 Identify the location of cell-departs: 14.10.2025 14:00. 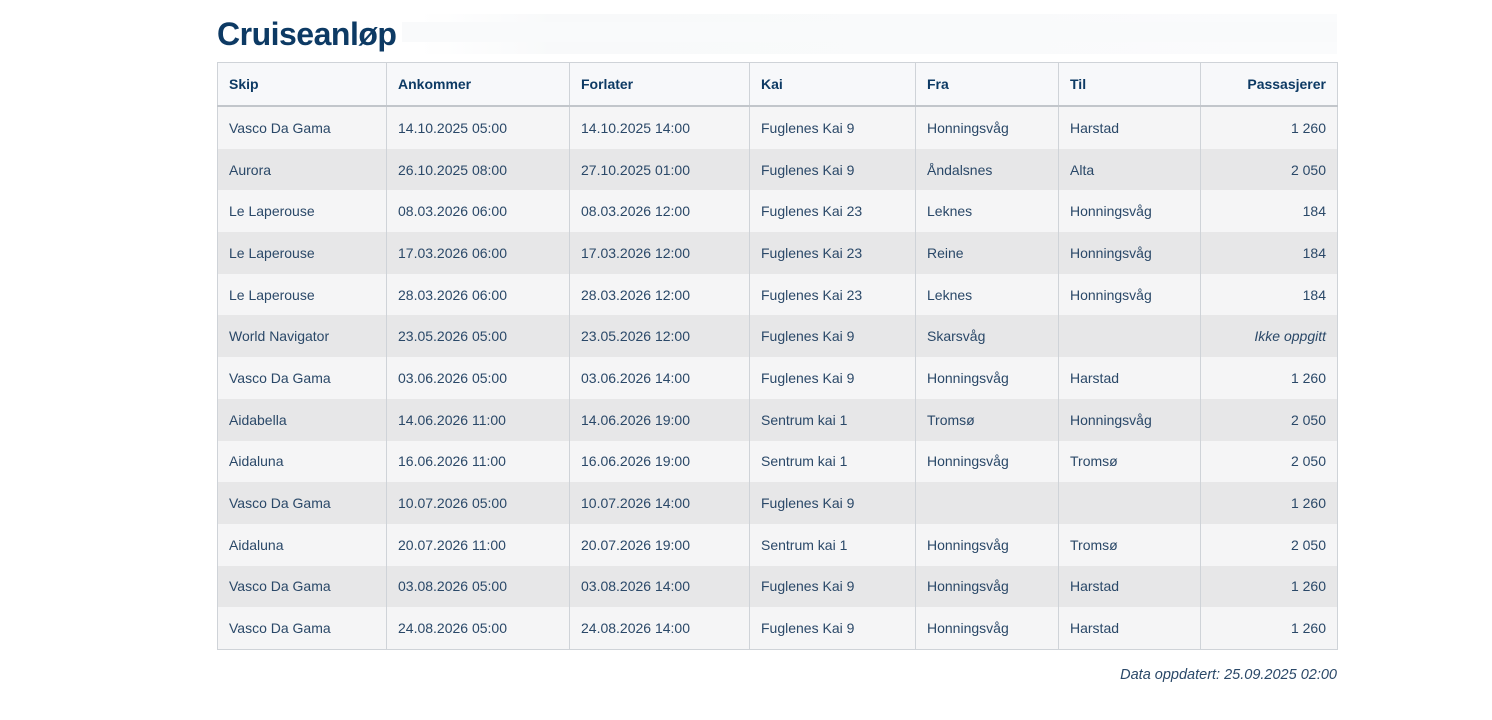
(659, 127).